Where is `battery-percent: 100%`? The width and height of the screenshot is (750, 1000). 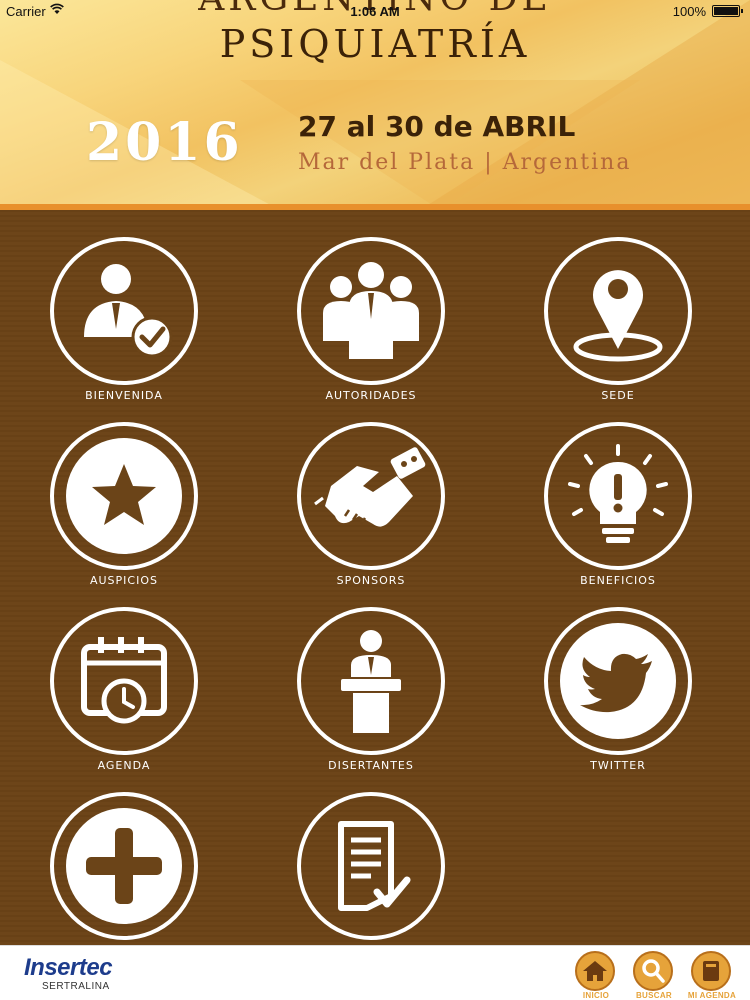
battery-percent: 100% is located at coordinates (689, 11).